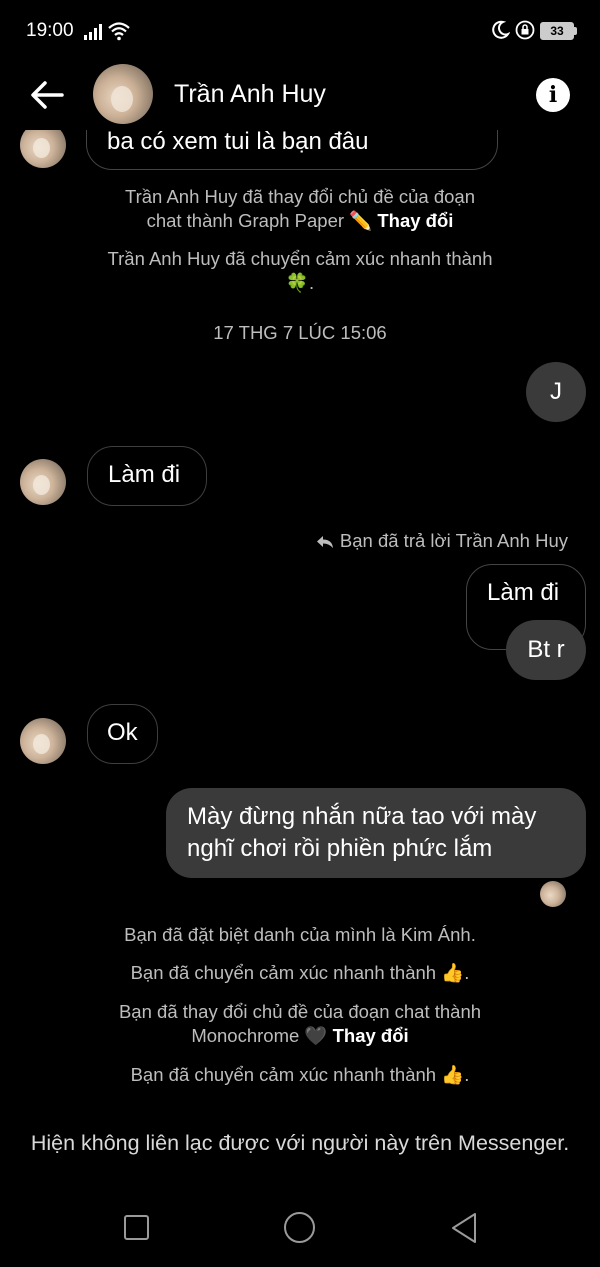  I want to click on arrow-left-icon, so click(47, 95).